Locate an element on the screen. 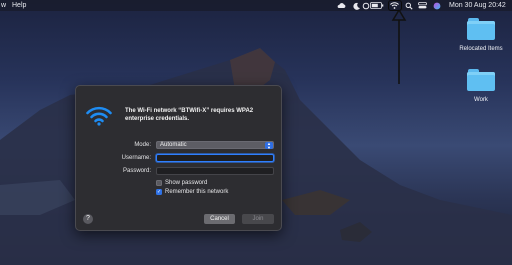 This screenshot has width=512, height=265. checkmark-icon: ✓ is located at coordinates (159, 192).